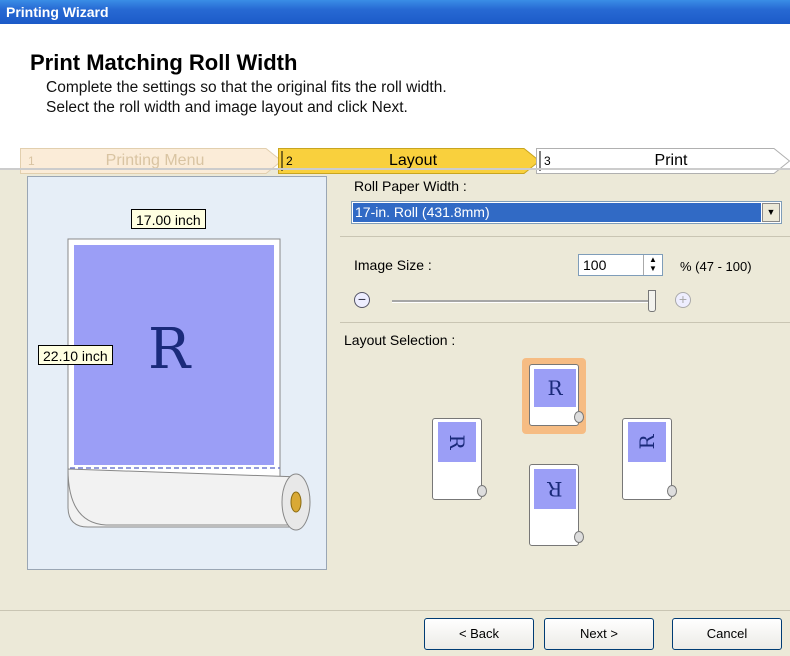 The image size is (790, 656). What do you see at coordinates (523, 301) in the screenshot?
I see `image-size-slider-track` at bounding box center [523, 301].